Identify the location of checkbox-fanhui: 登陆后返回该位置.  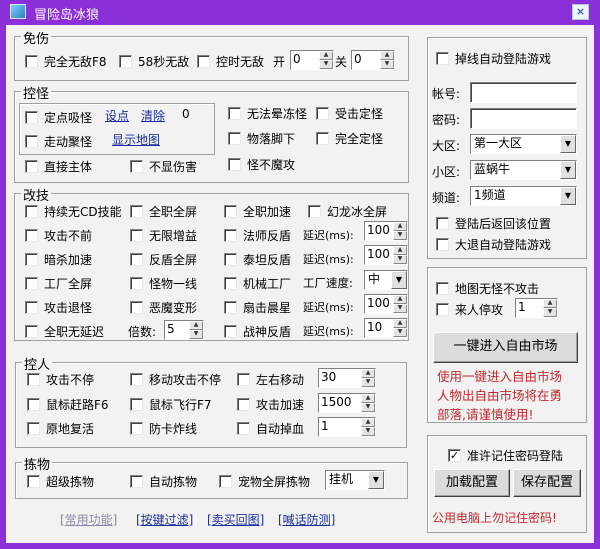
(493, 223).